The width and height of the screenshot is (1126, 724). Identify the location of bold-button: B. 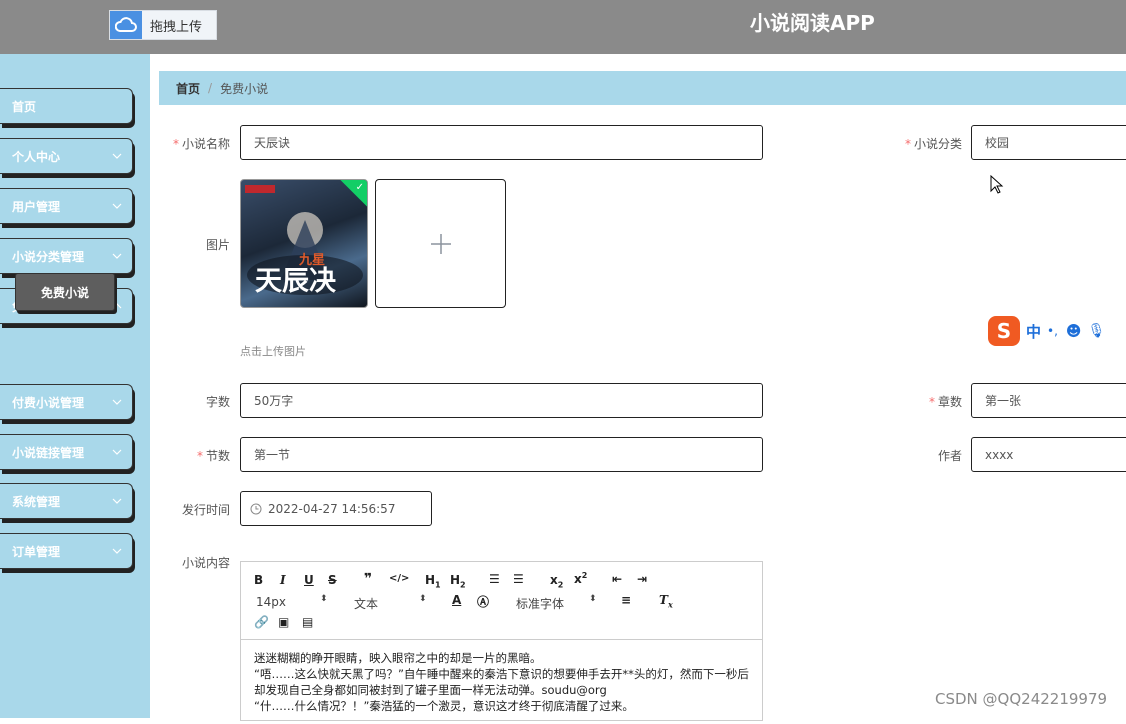
(258, 580).